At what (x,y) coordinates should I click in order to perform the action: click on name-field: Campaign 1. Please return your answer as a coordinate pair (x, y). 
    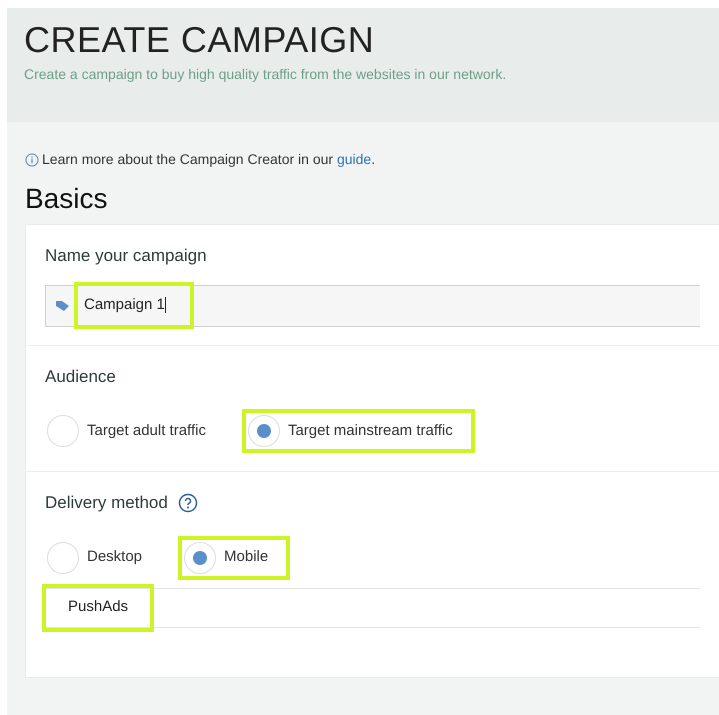
    Looking at the image, I should click on (372, 305).